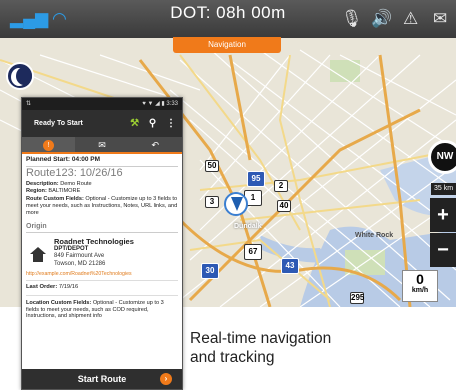  What do you see at coordinates (55, 199) in the screenshot?
I see `route-custom-label: Route Custom Fields:` at bounding box center [55, 199].